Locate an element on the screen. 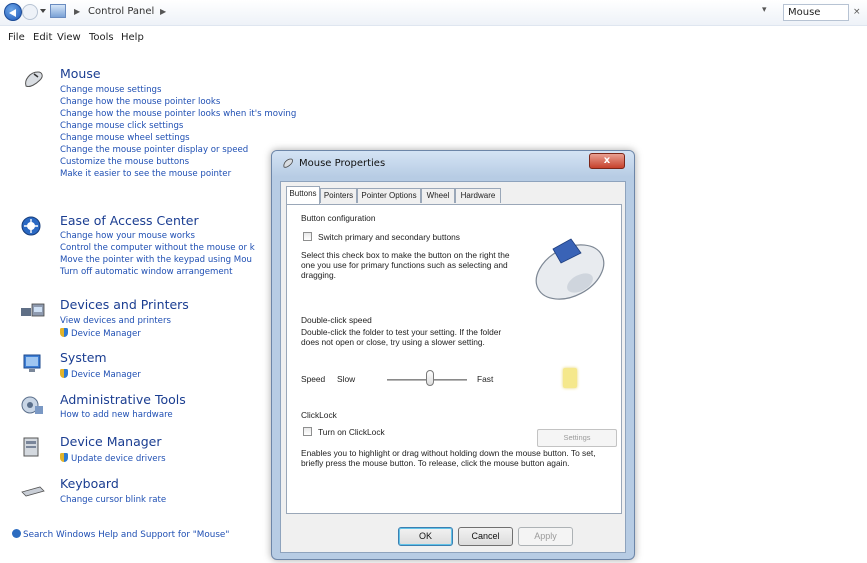 Image resolution: width=867 pixels, height=563 pixels. link-change-wheel-settings: Change mouse wheel settings is located at coordinates (125, 138).